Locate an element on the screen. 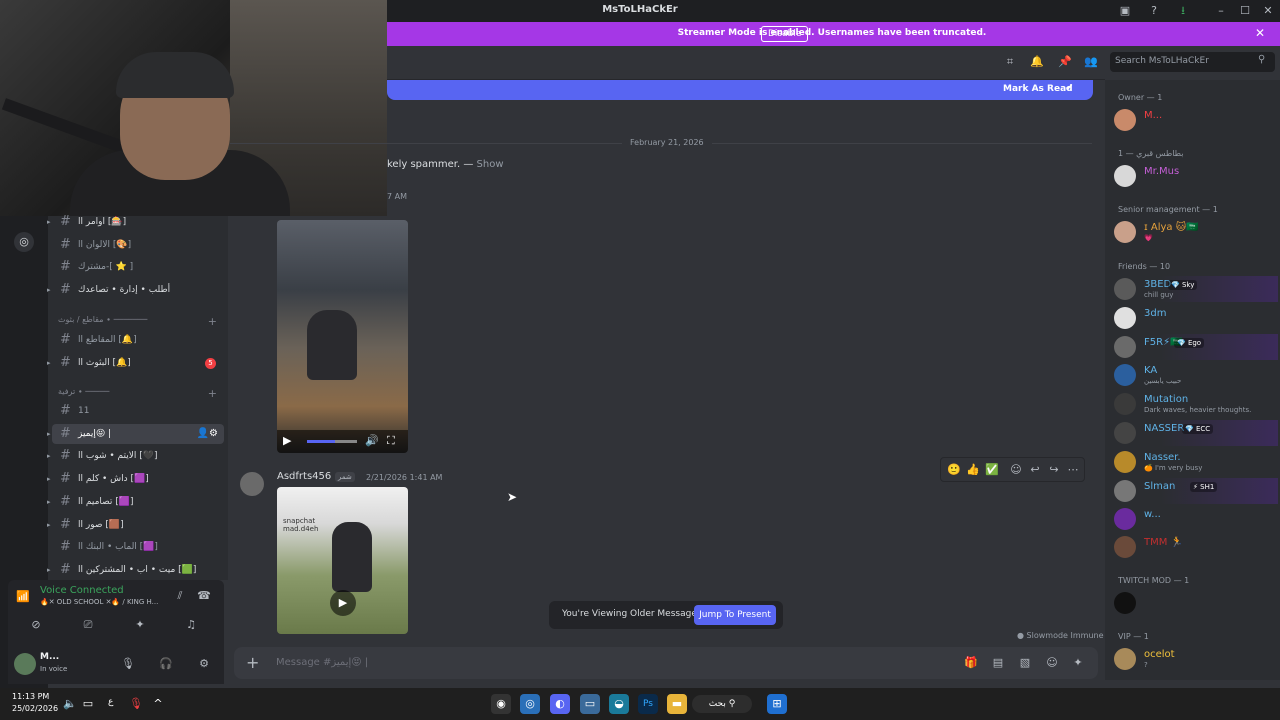 The width and height of the screenshot is (1280, 720). channel-item: # المقاطع اا [🔔] is located at coordinates (138, 340).